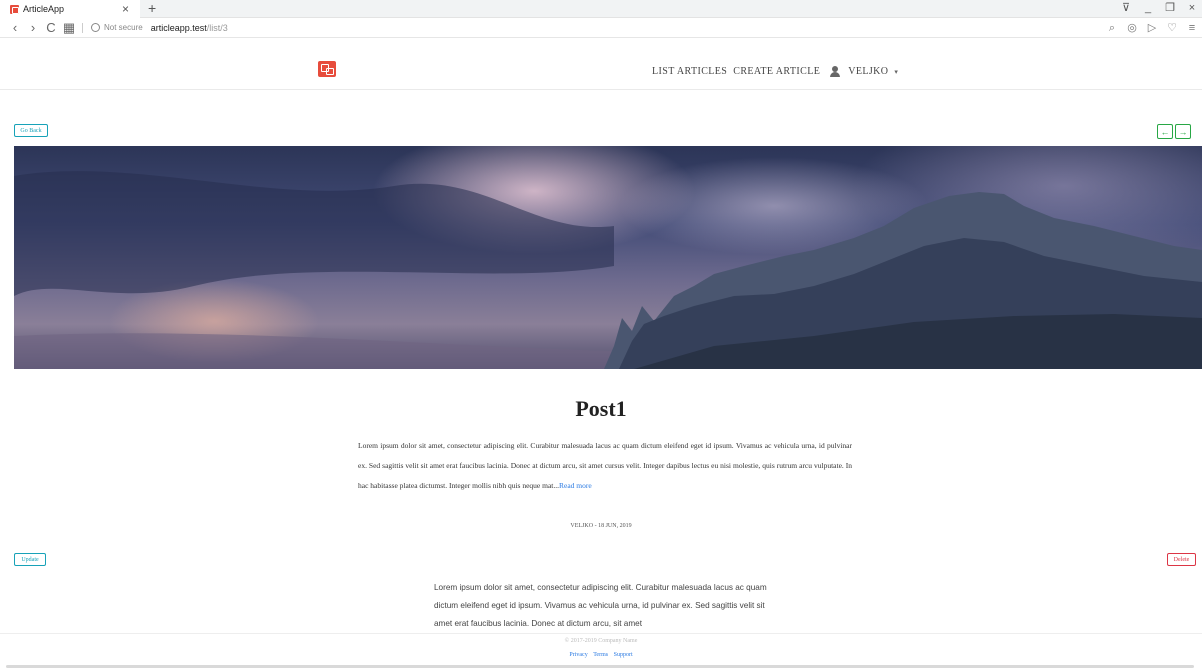 The width and height of the screenshot is (1202, 670). Describe the element at coordinates (1170, 8) in the screenshot. I see `restore-icon: ❐` at that location.